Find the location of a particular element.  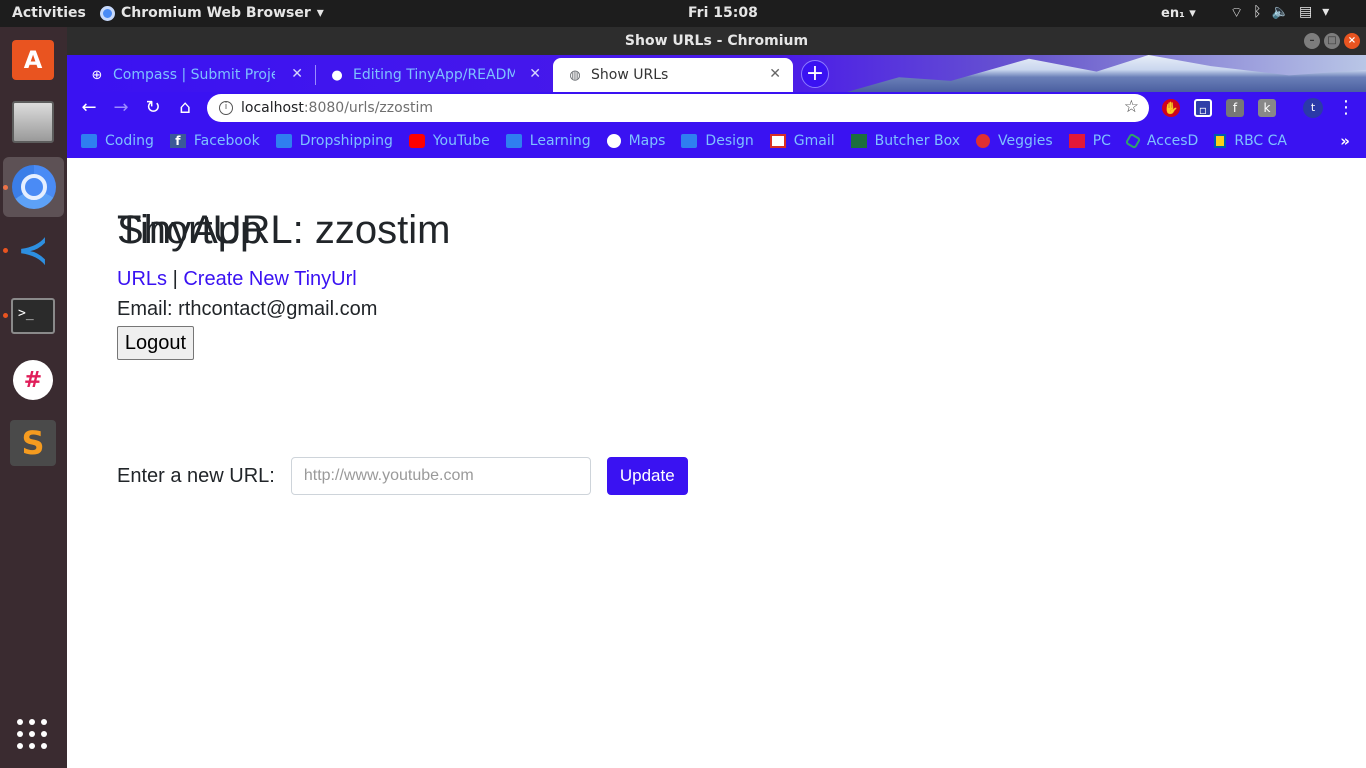

site-info-icon: i is located at coordinates (226, 108).